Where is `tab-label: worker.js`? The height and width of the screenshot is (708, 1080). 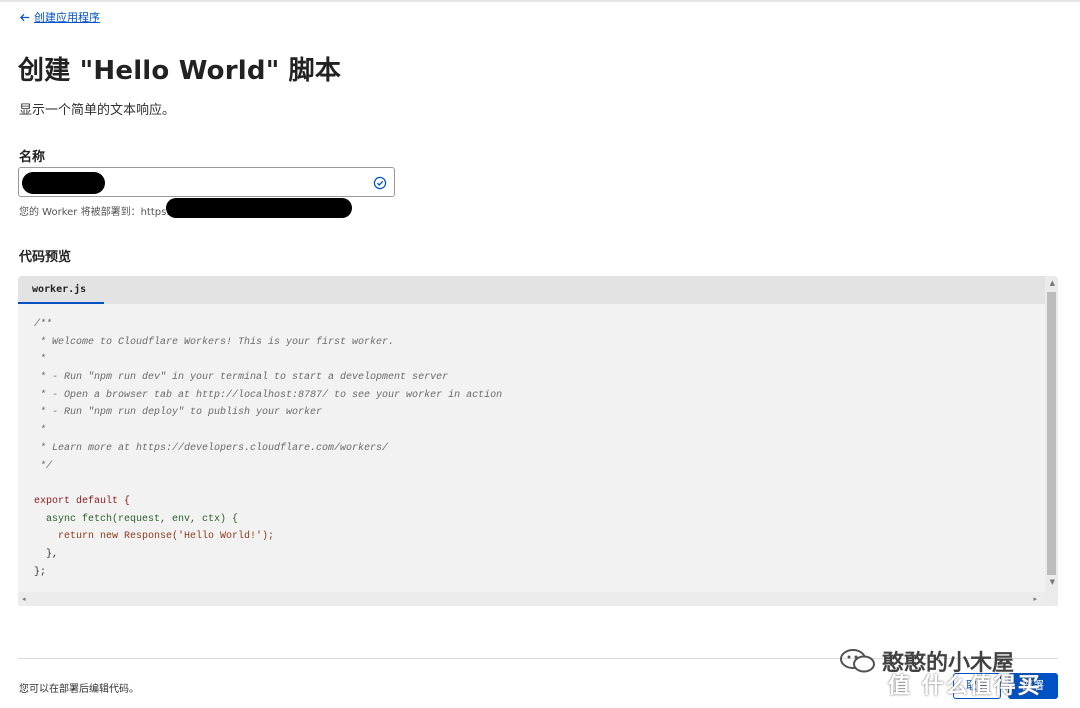 tab-label: worker.js is located at coordinates (59, 289).